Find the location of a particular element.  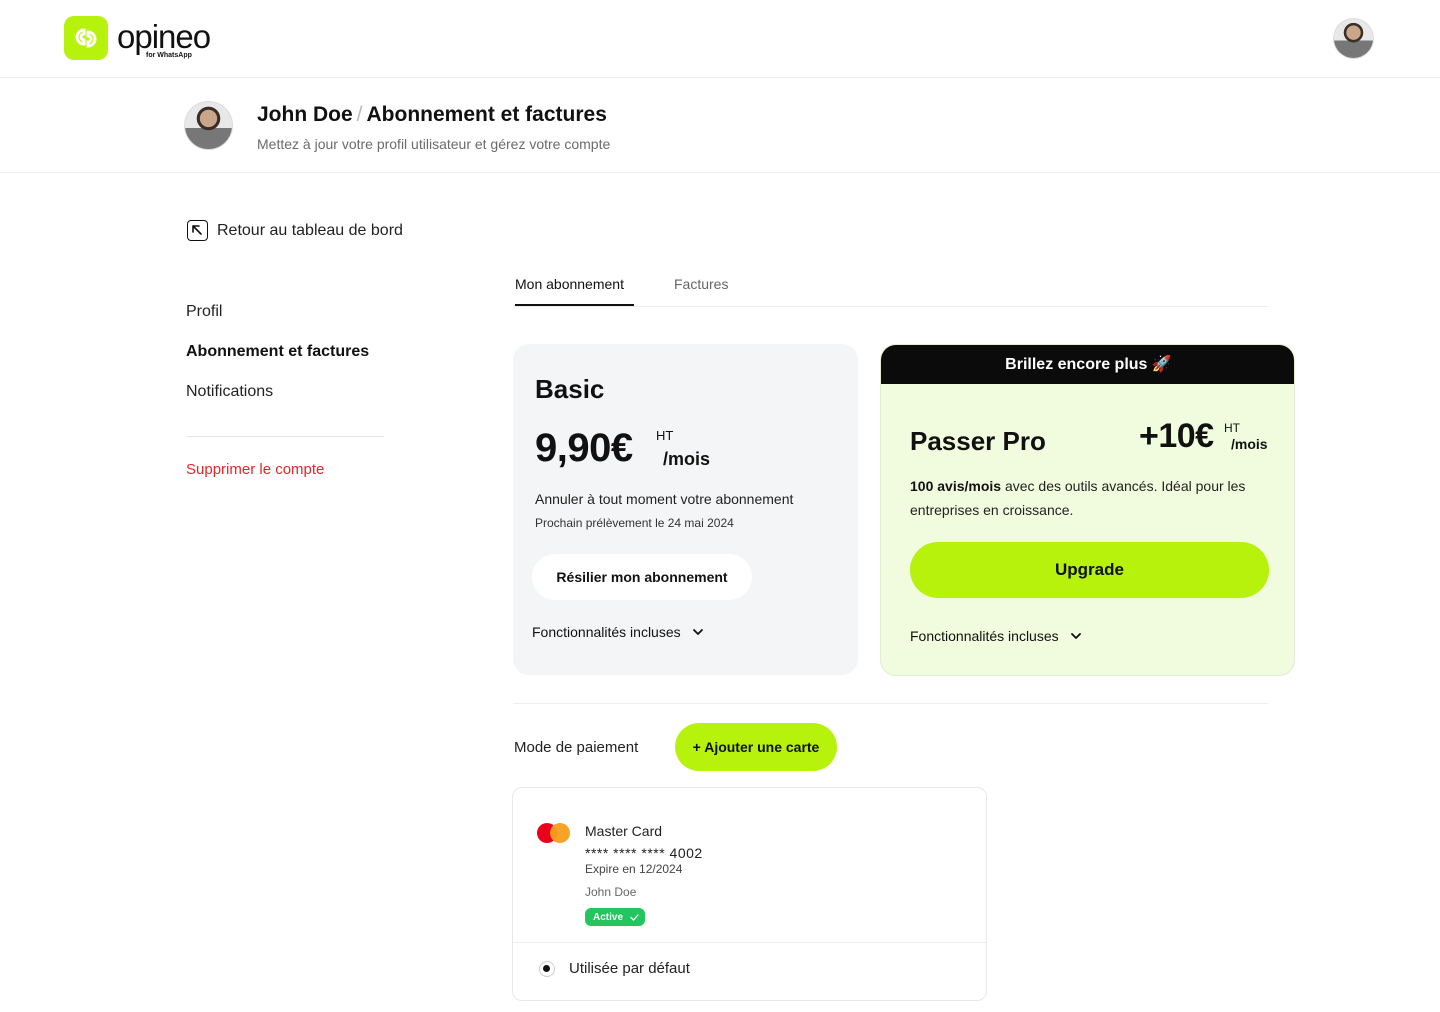

back-to-dashboard-link: Retour au tableau de bord is located at coordinates (295, 230).